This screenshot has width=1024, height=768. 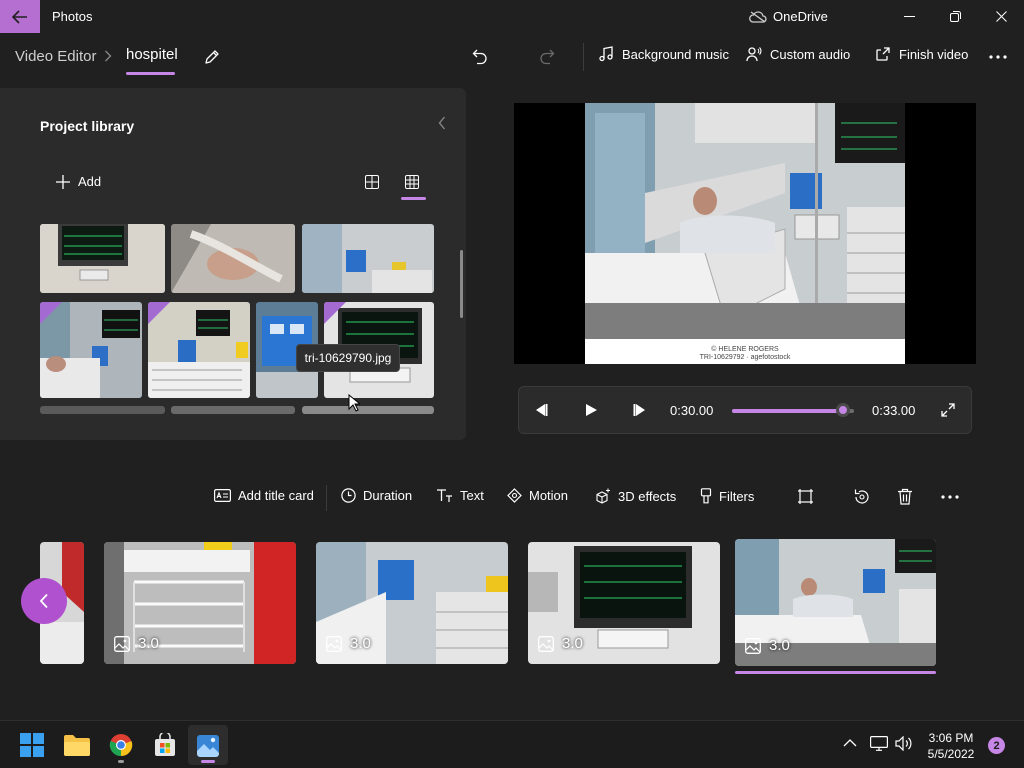 What do you see at coordinates (606, 54) in the screenshot?
I see `music-note-icon` at bounding box center [606, 54].